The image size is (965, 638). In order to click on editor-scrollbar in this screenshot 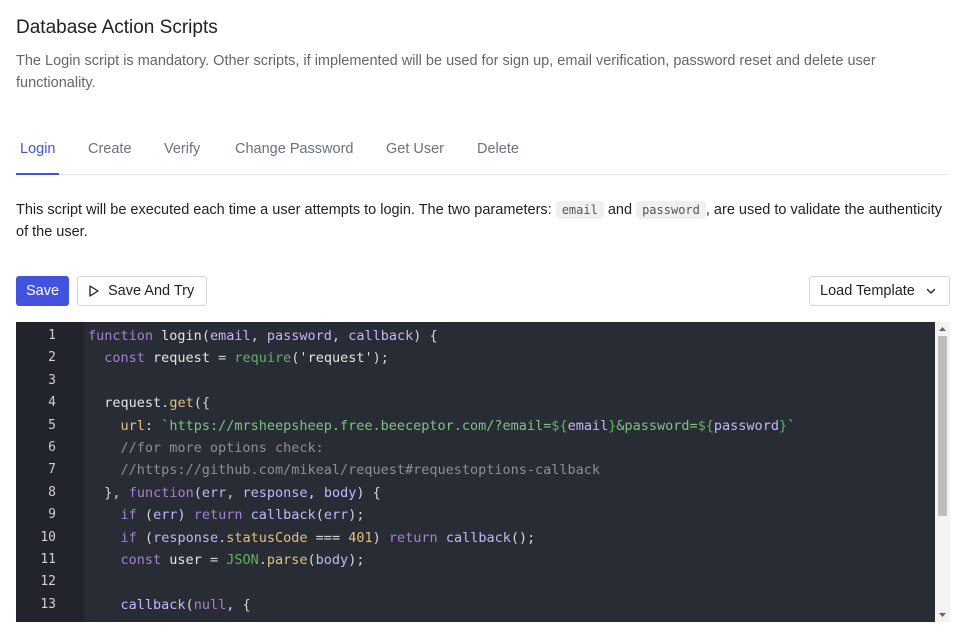, I will do `click(942, 472)`.